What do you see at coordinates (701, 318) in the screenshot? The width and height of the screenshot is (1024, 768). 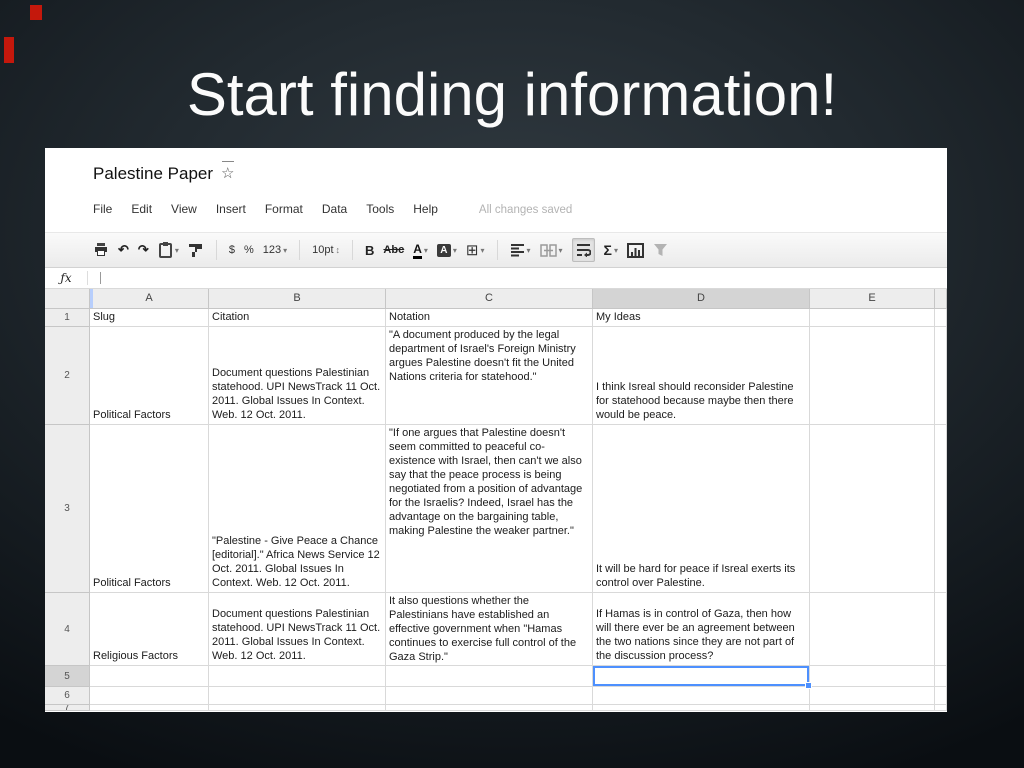 I see `cell-D1: My Ideas` at bounding box center [701, 318].